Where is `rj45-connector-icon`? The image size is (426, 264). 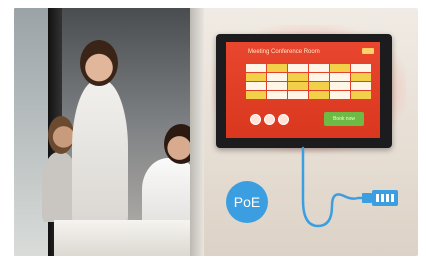
rj45-connector-icon is located at coordinates (380, 198).